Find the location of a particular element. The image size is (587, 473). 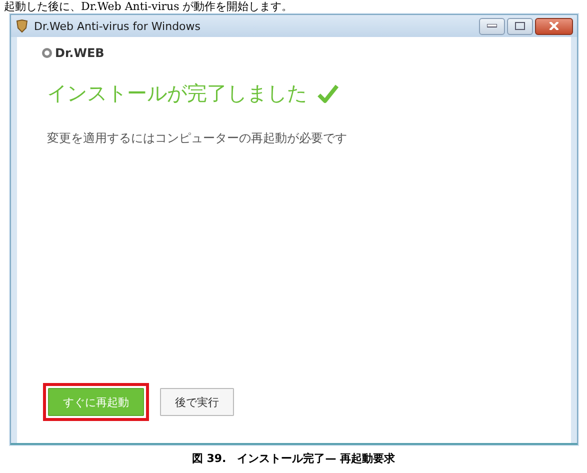

close-icon is located at coordinates (554, 26).